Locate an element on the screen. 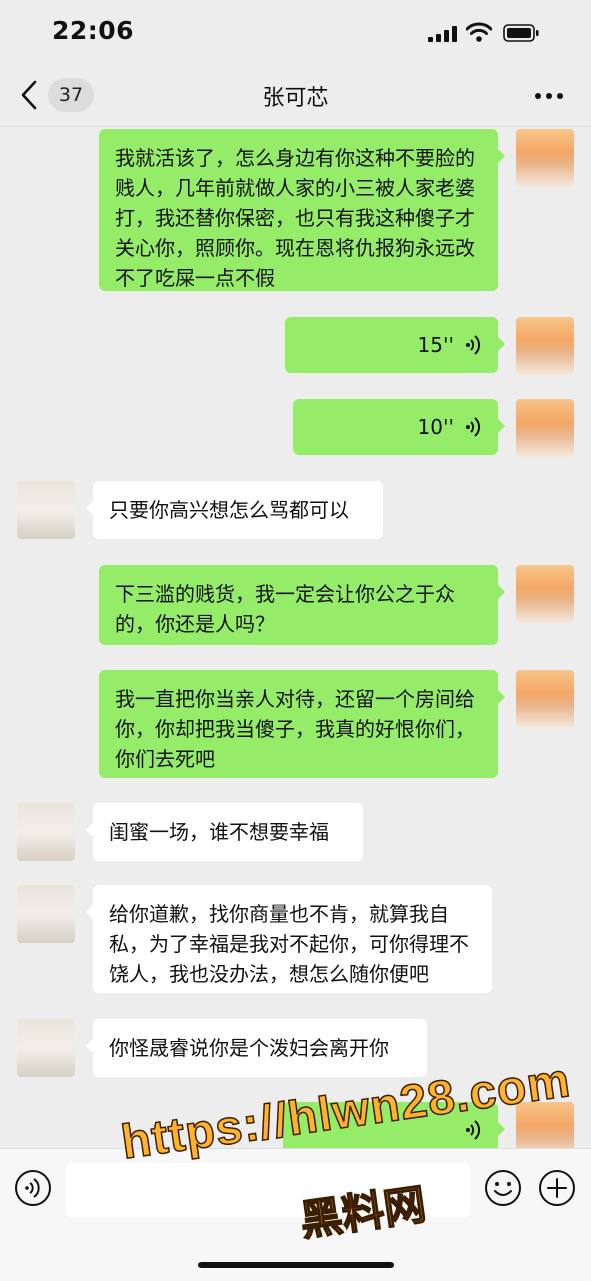 This screenshot has height=1281, width=591. message-bubble-received: 你怪晟睿说你是个泼妇会离开你 is located at coordinates (256, 1048).